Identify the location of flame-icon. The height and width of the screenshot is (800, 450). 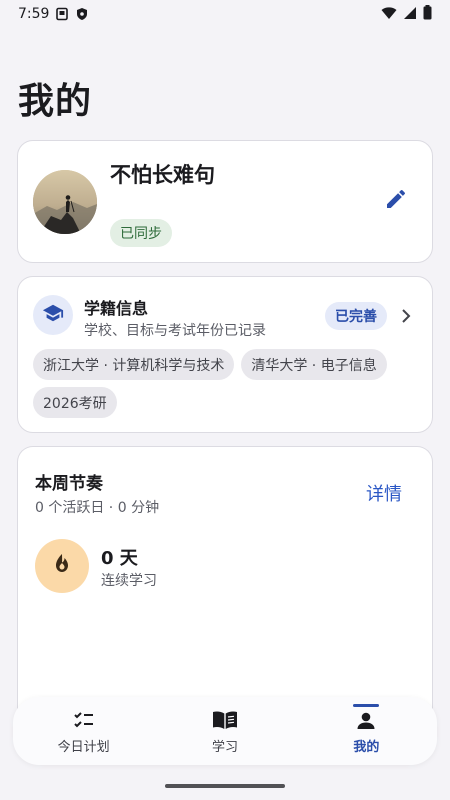
(62, 566).